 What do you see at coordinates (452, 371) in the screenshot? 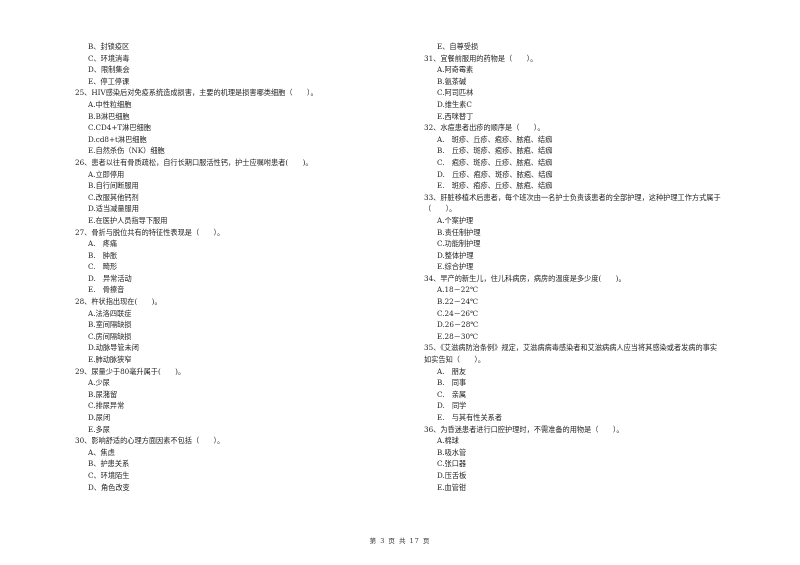
I see `answer-option: A. 朋友` at bounding box center [452, 371].